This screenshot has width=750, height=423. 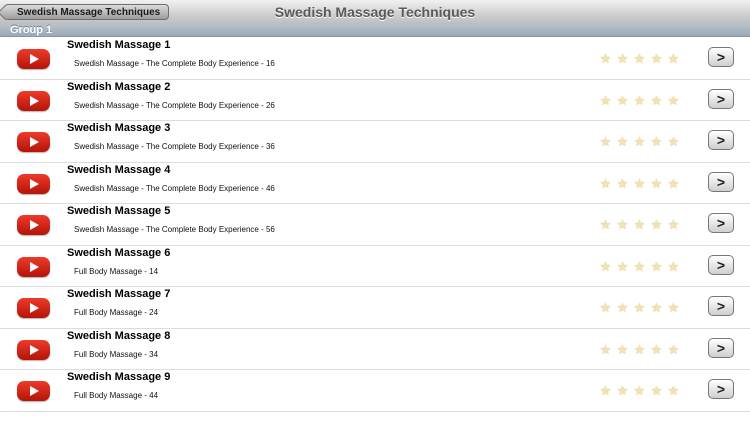 What do you see at coordinates (116, 312) in the screenshot?
I see `item-subtitle: Full Body Massage - 24` at bounding box center [116, 312].